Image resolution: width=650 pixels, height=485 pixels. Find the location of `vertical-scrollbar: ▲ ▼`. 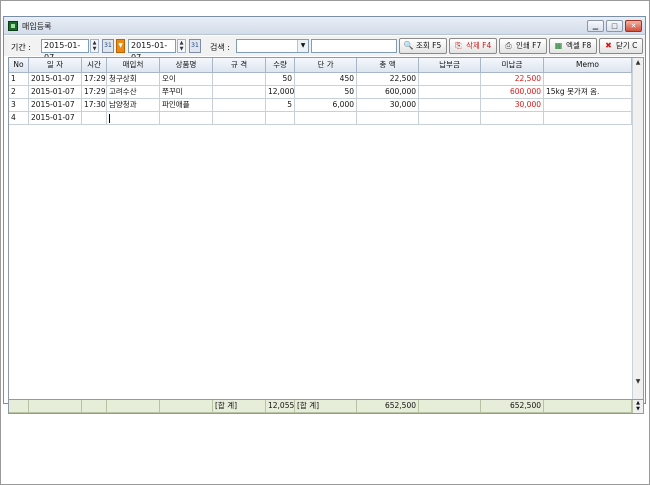

vertical-scrollbar: ▲ ▼ is located at coordinates (637, 228).